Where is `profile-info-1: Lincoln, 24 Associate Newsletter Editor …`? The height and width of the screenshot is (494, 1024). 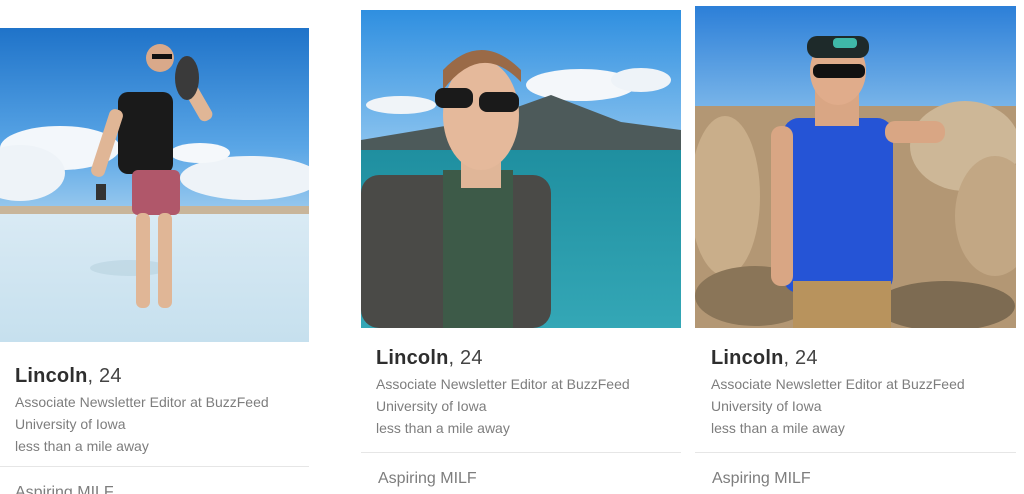
profile-info-1: Lincoln, 24 Associate Newsletter Editor … is located at coordinates (154, 409).